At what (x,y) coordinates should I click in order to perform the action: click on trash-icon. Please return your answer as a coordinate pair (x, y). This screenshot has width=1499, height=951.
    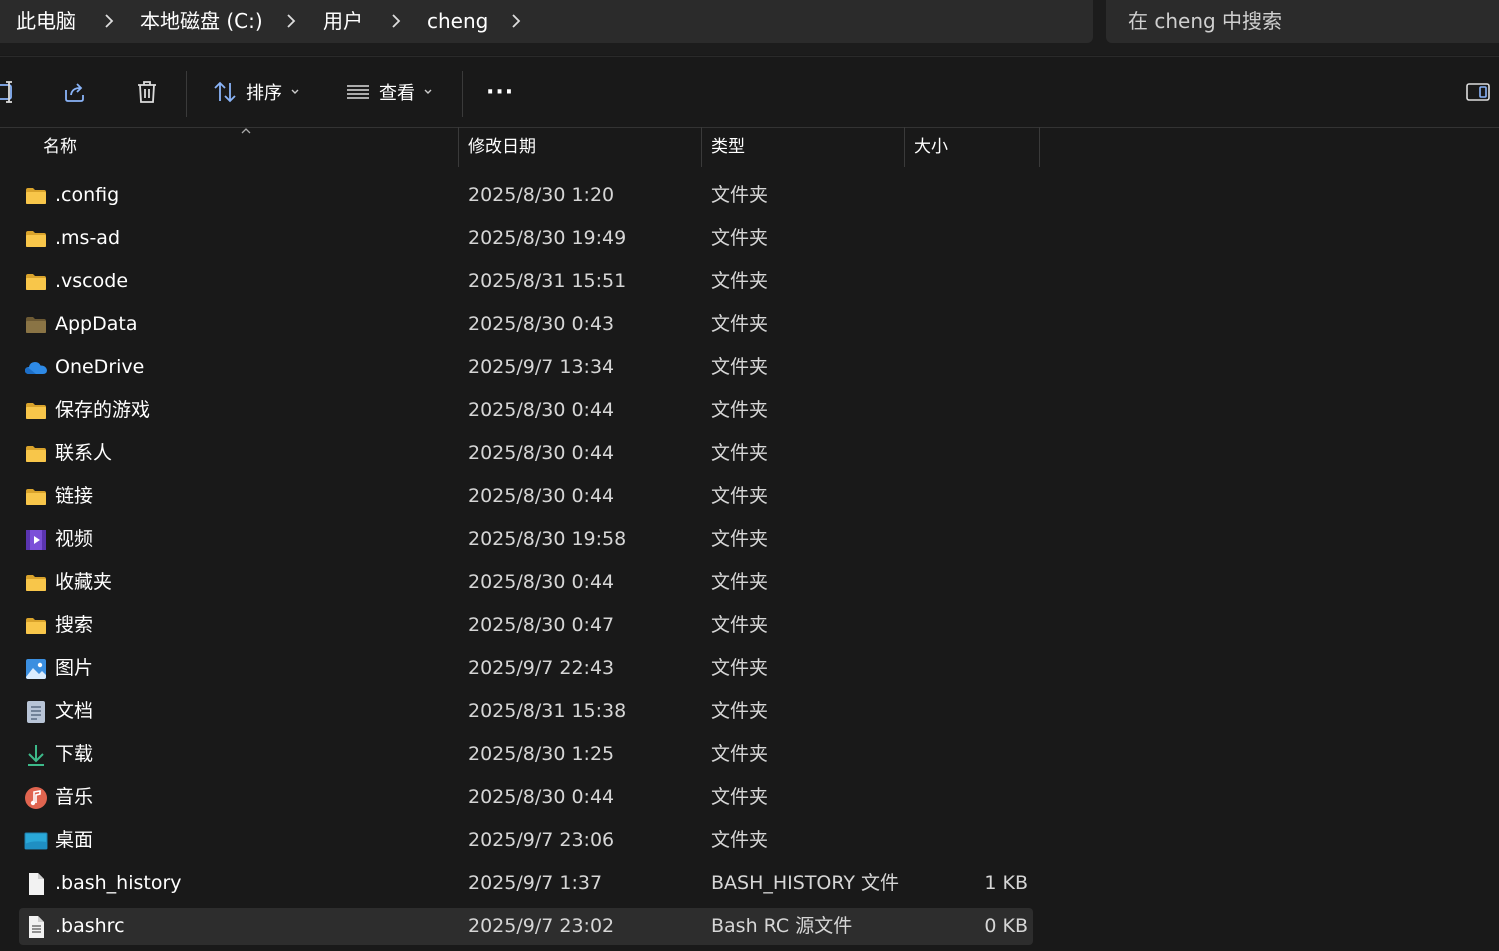
    Looking at the image, I should click on (147, 92).